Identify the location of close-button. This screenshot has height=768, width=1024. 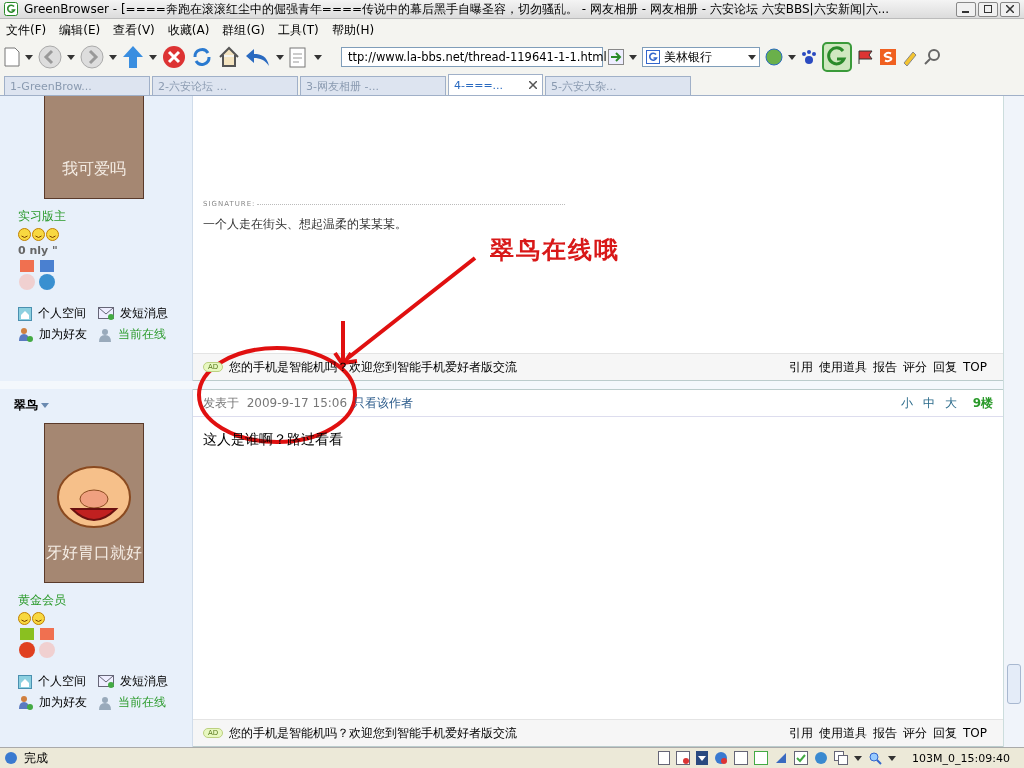
(1010, 9).